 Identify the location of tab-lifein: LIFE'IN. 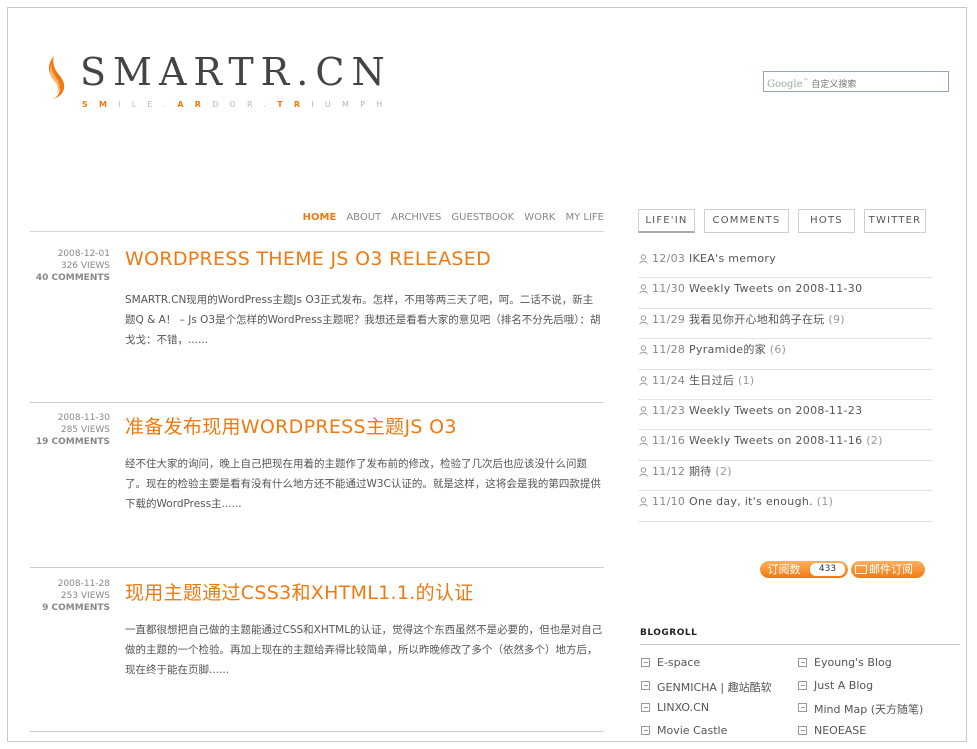
(666, 221).